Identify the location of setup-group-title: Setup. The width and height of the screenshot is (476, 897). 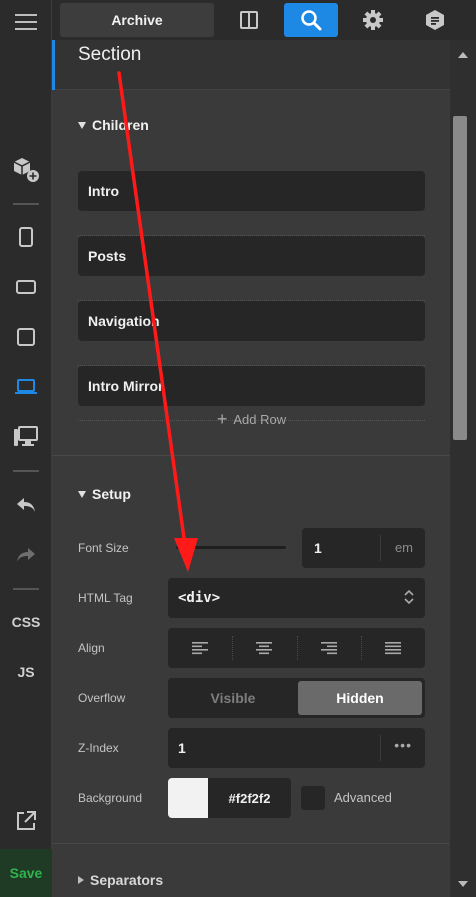
(111, 494).